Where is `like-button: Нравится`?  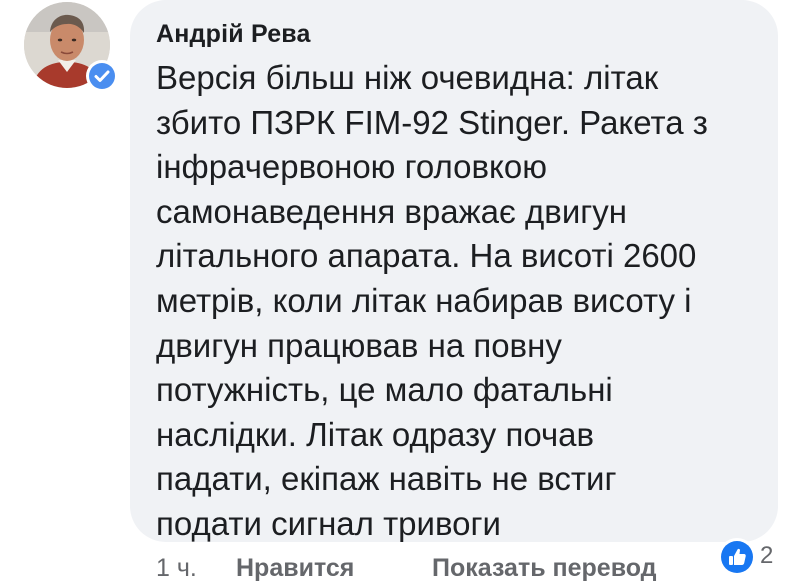
like-button: Нравится is located at coordinates (295, 568).